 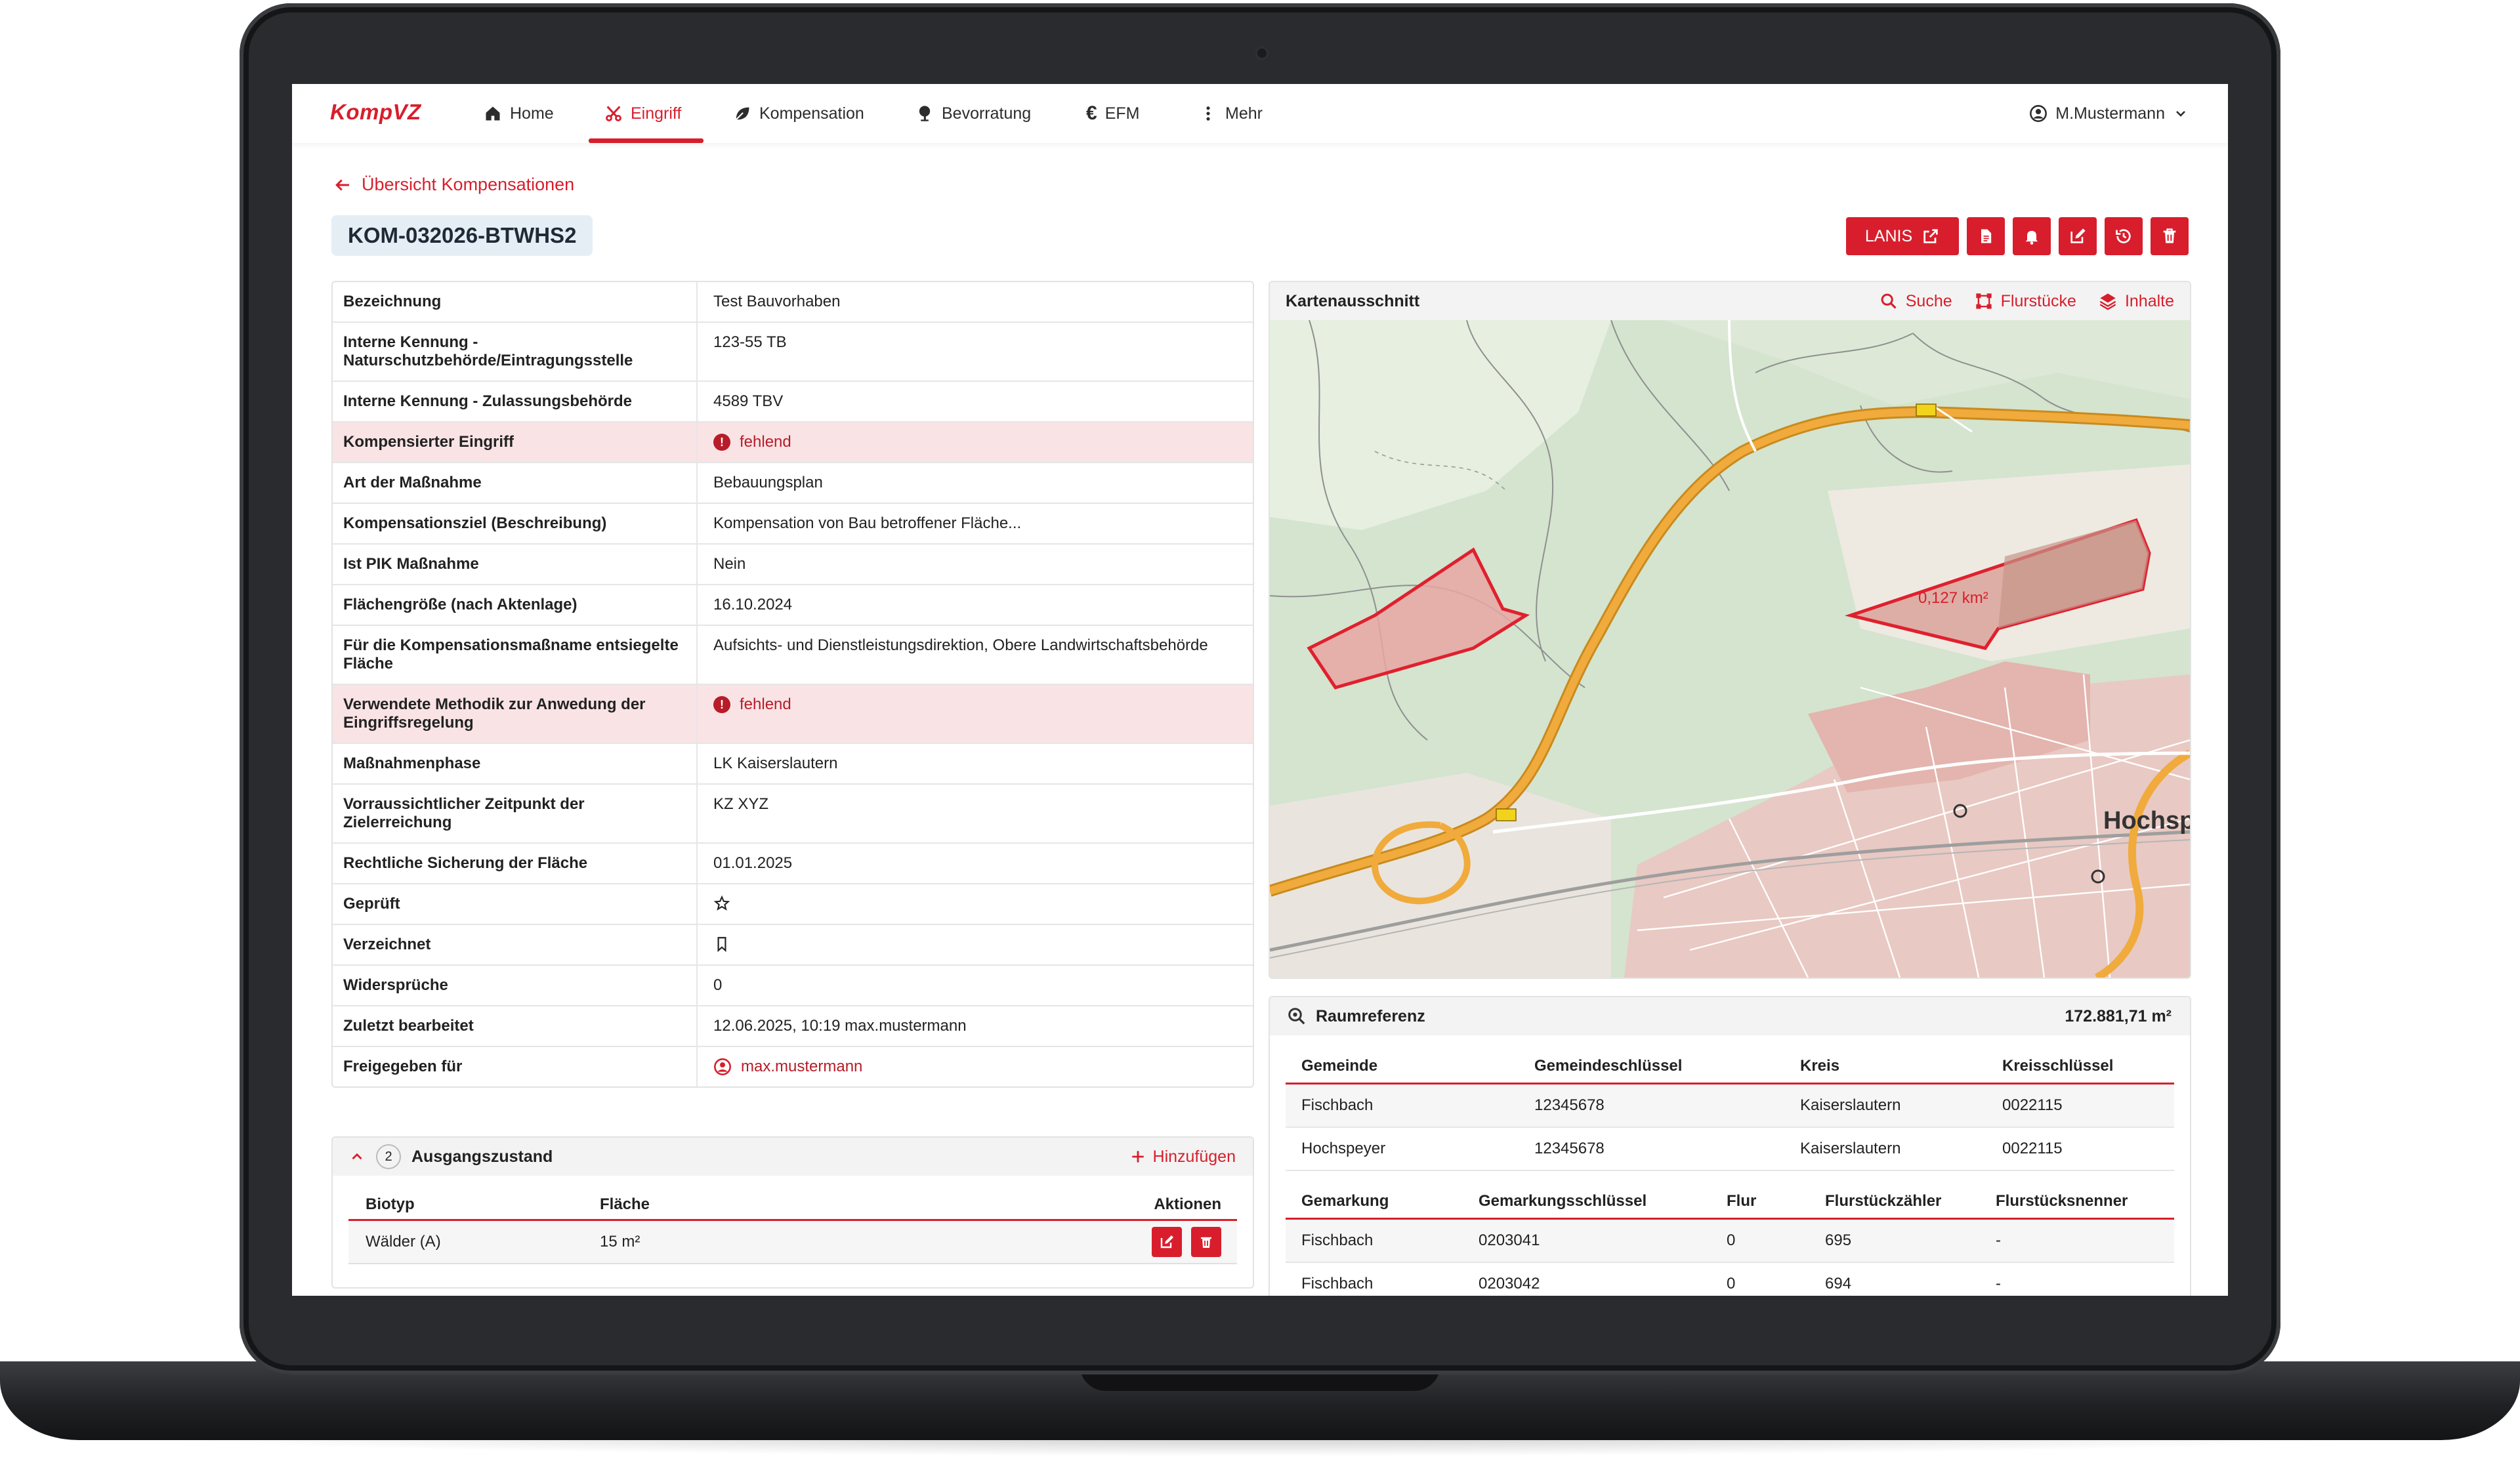 I want to click on map-search-button: Suche, so click(x=1916, y=301).